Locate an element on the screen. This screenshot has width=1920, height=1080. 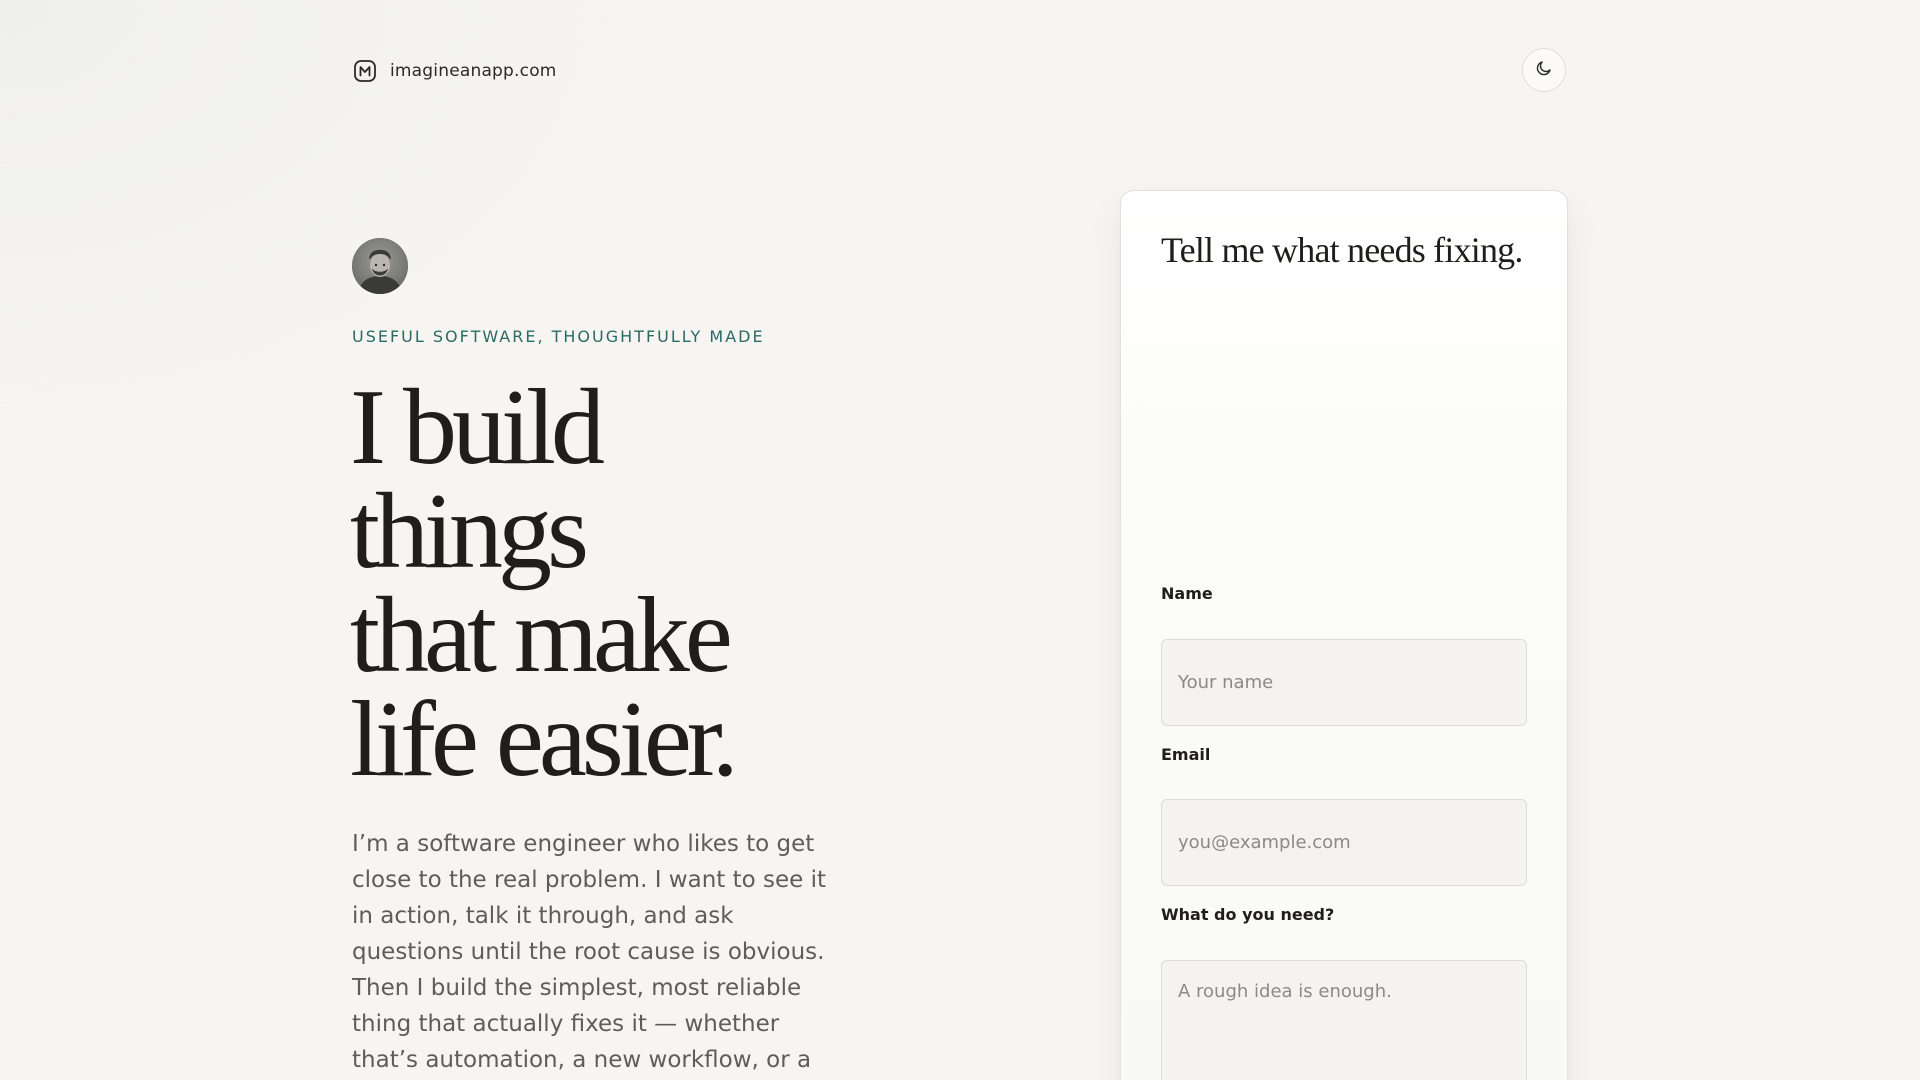
contact-card-title: Tell me what needs fixing. is located at coordinates (1342, 250).